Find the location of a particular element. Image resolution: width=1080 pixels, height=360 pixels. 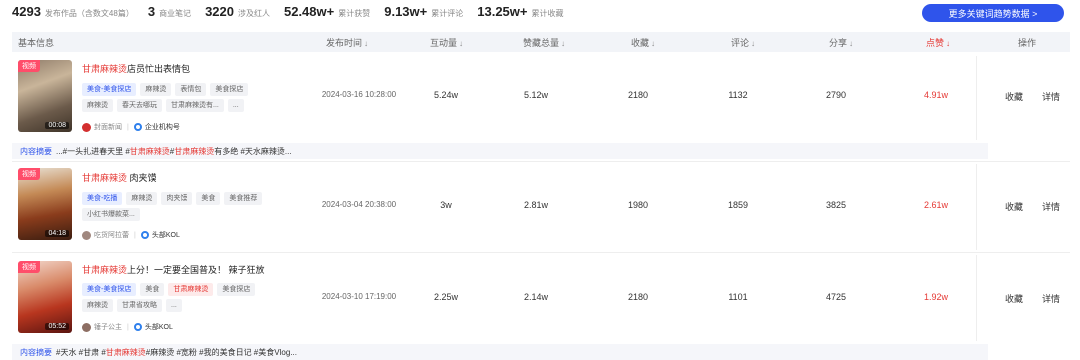

more-keyword-trends-button: 更多关键词趋势数据 > is located at coordinates (993, 13).